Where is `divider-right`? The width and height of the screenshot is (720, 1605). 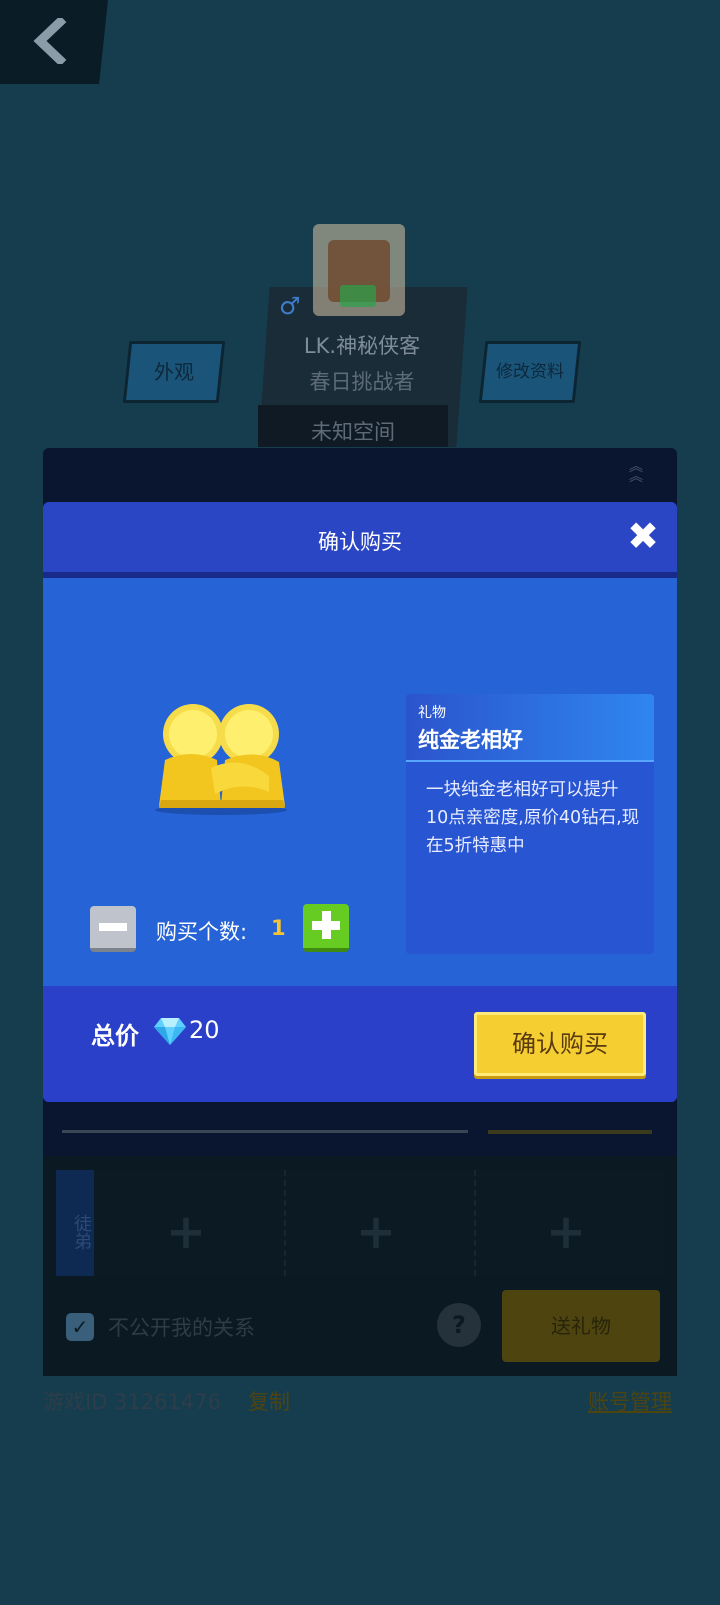
divider-right is located at coordinates (570, 1132).